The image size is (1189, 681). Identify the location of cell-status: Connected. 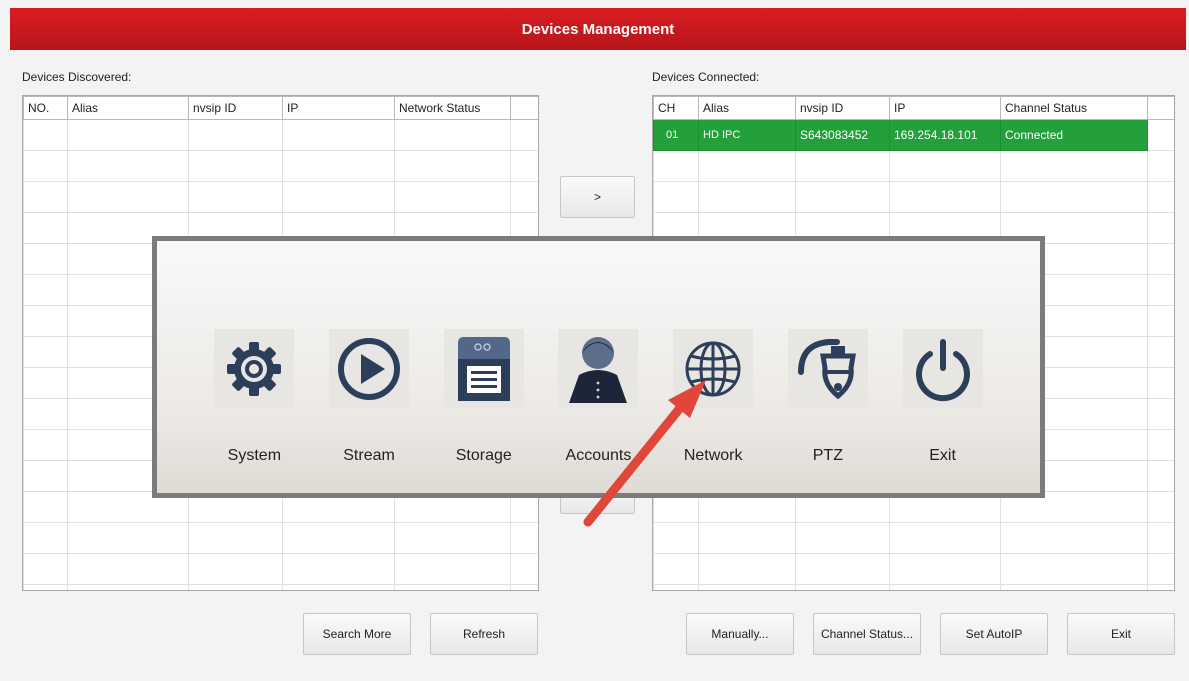
(1074, 135).